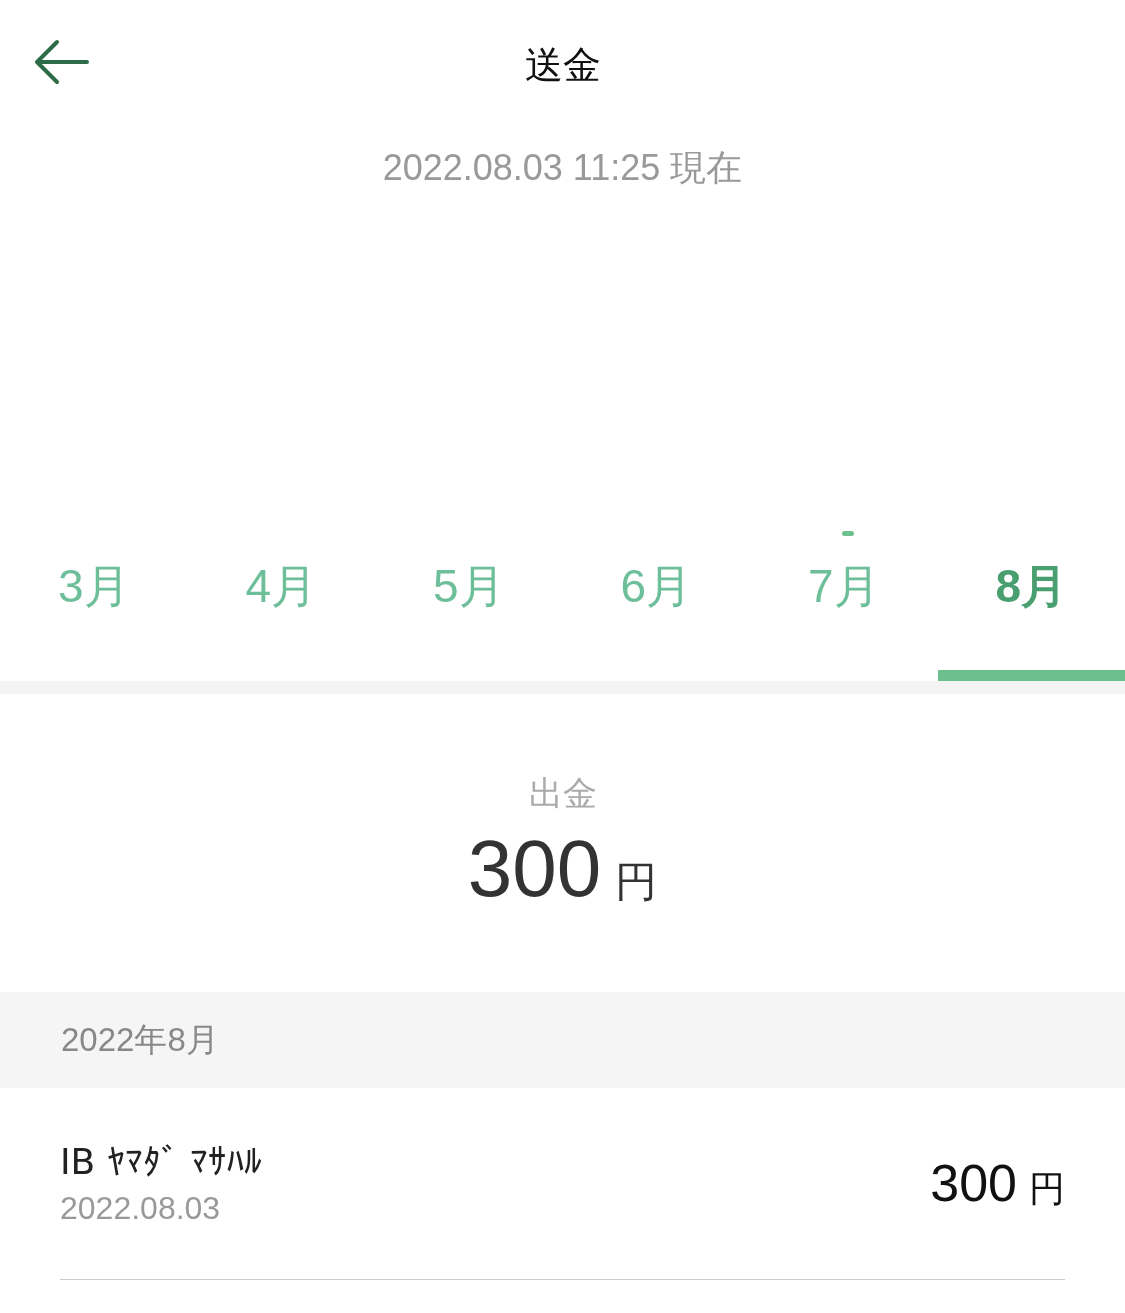  I want to click on month-tab: 4月, so click(281, 581).